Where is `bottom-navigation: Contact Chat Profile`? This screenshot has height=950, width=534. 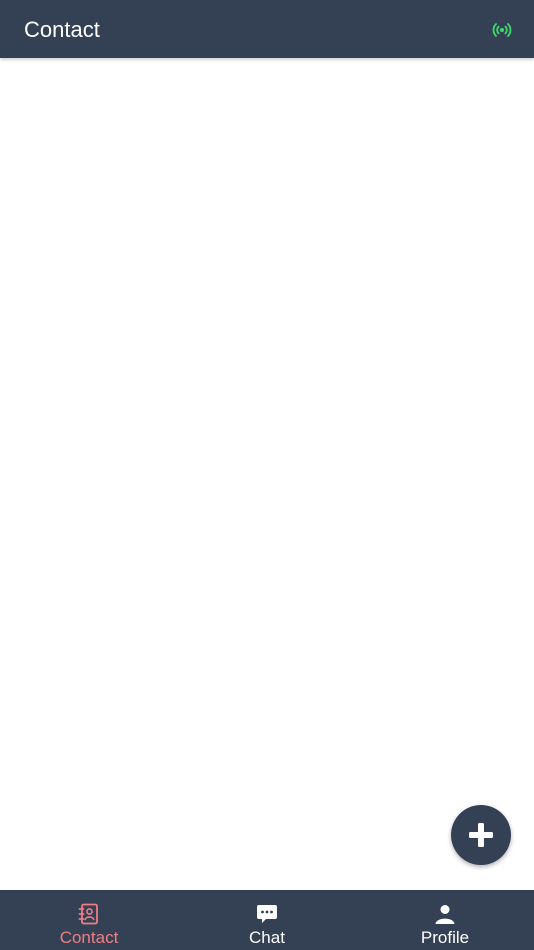
bottom-navigation: Contact Chat Profile is located at coordinates (267, 920).